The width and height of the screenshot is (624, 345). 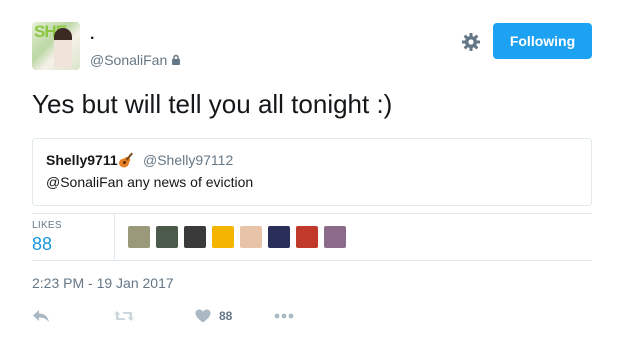 What do you see at coordinates (129, 60) in the screenshot?
I see `author-handle: @SonaliFan` at bounding box center [129, 60].